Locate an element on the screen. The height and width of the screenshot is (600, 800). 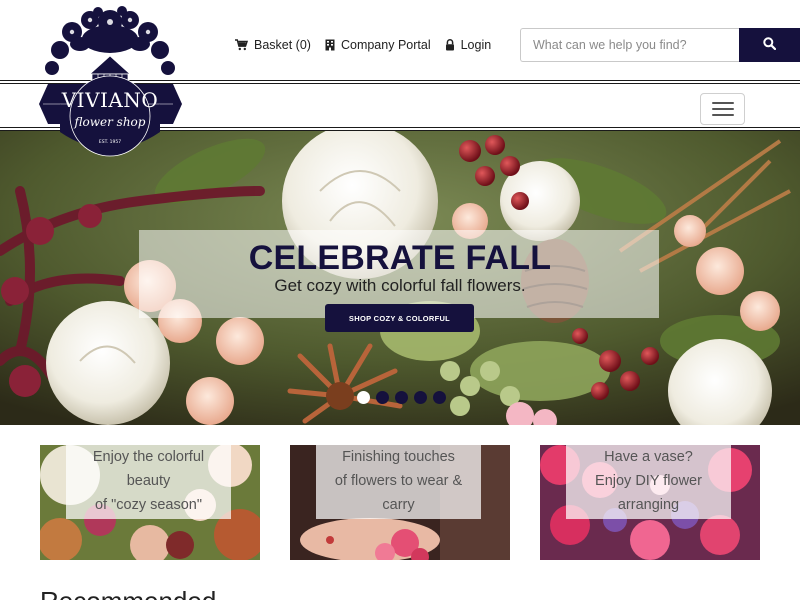
promo-caption-diy-arranging: Have a vase? Enjoy DIY flower arranging is located at coordinates (648, 482).